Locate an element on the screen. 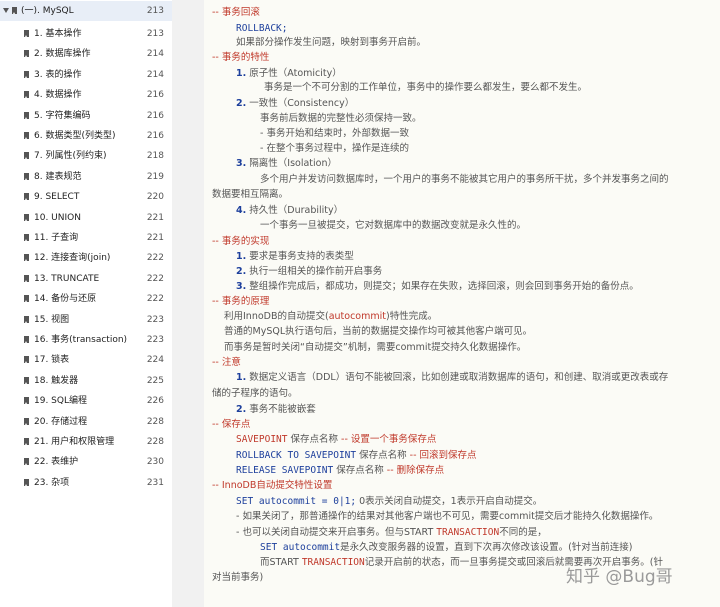 Image resolution: width=720 pixels, height=607 pixels. toc-item: 11. 子查询 221 is located at coordinates (86, 238).